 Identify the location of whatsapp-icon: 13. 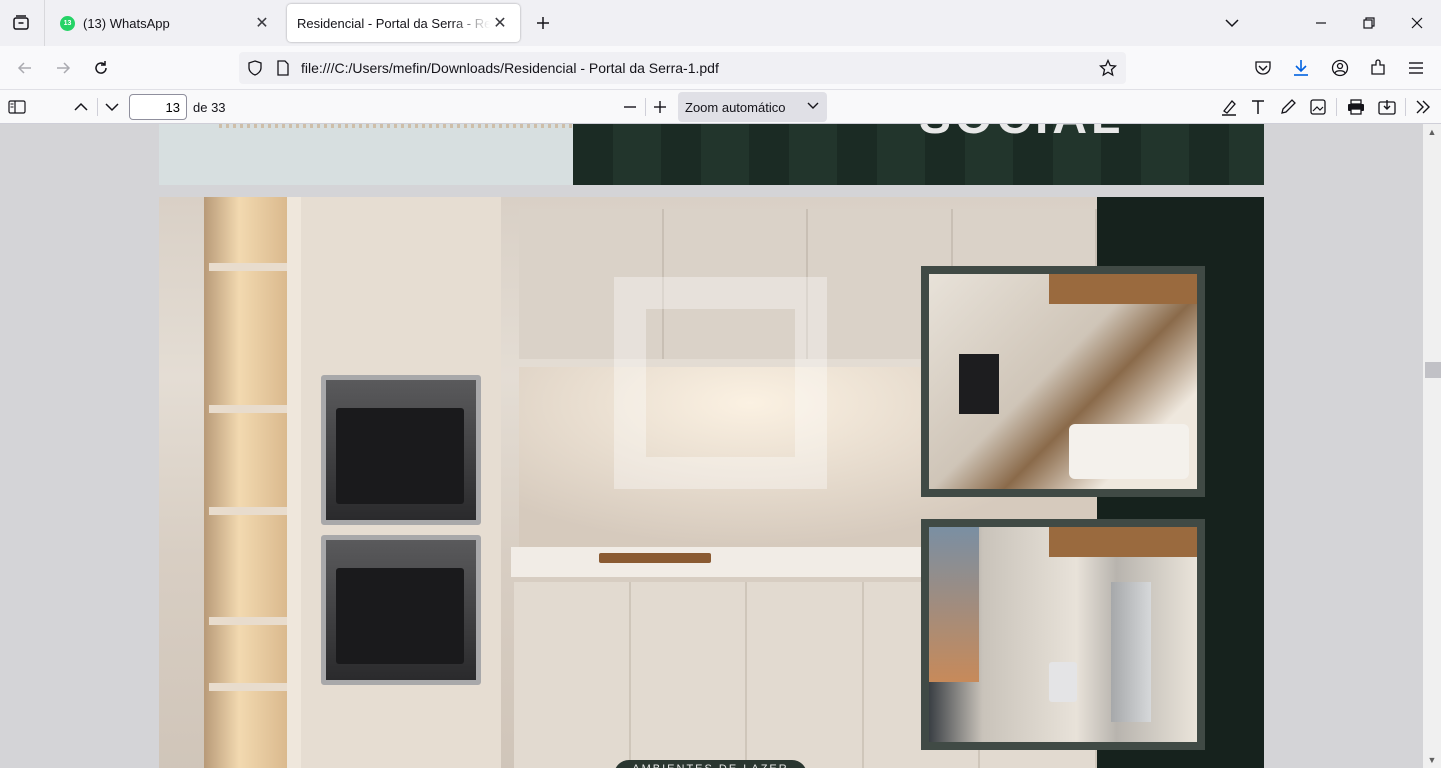
(67, 23).